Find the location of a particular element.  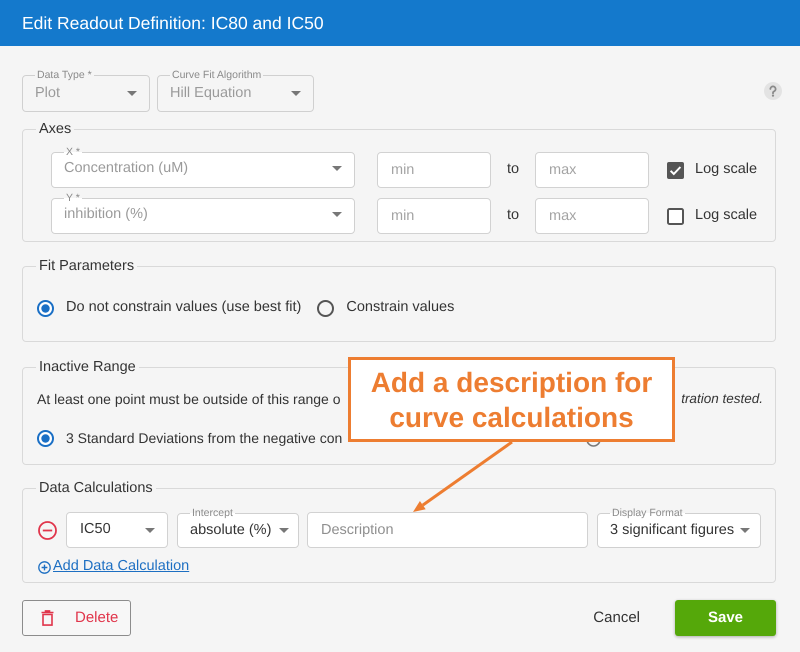

radio-label: Constrain values is located at coordinates (400, 308).